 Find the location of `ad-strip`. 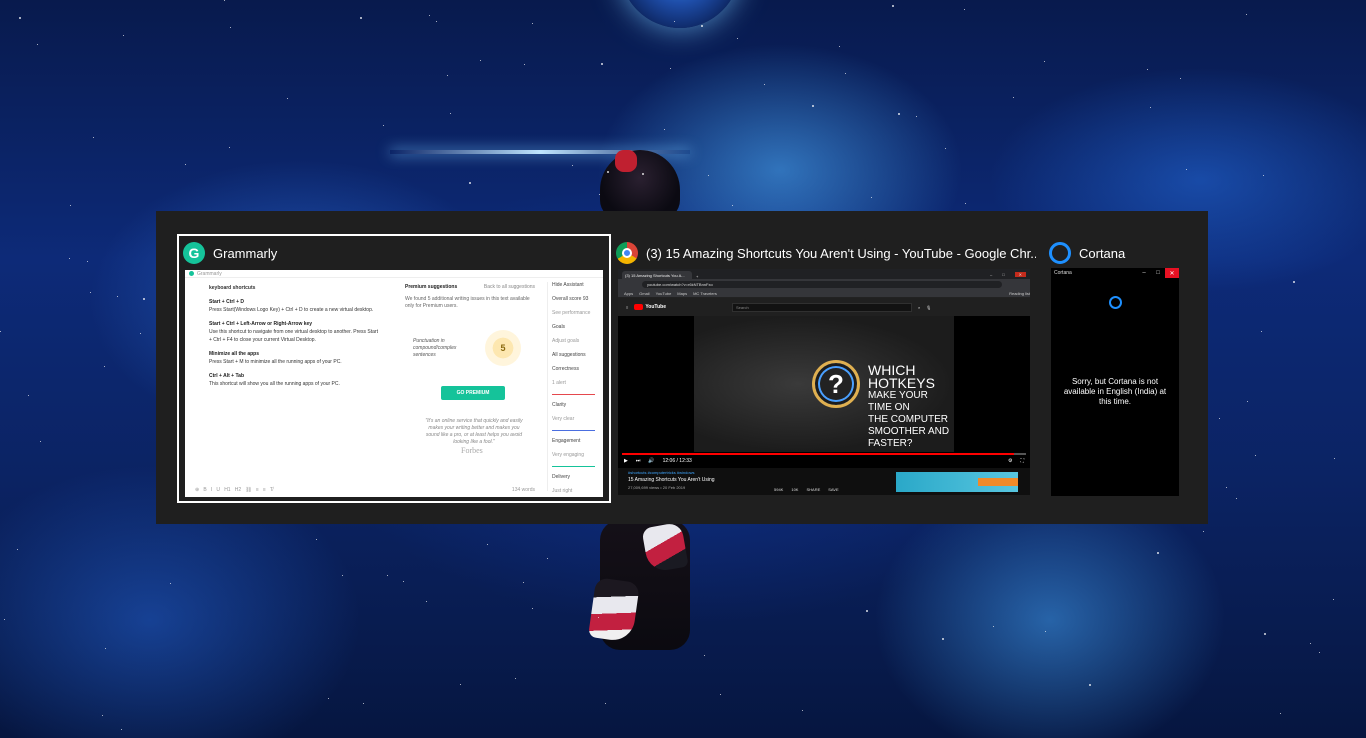

ad-strip is located at coordinates (998, 482).